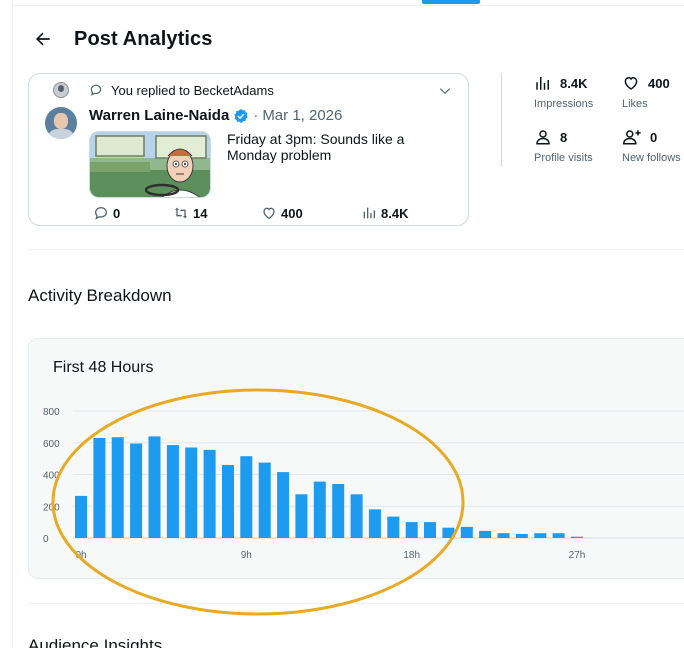 The width and height of the screenshot is (684, 648). What do you see at coordinates (374, 523) in the screenshot?
I see `chart-bar: 16h: 180` at bounding box center [374, 523].